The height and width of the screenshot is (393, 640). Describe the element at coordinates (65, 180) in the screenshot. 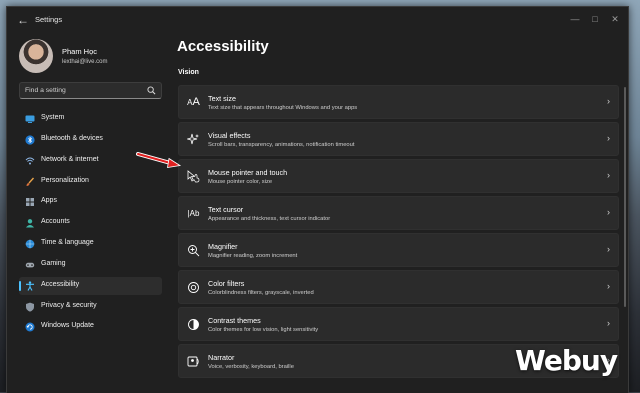

I see `sidebar-item-label: Personalization` at that location.